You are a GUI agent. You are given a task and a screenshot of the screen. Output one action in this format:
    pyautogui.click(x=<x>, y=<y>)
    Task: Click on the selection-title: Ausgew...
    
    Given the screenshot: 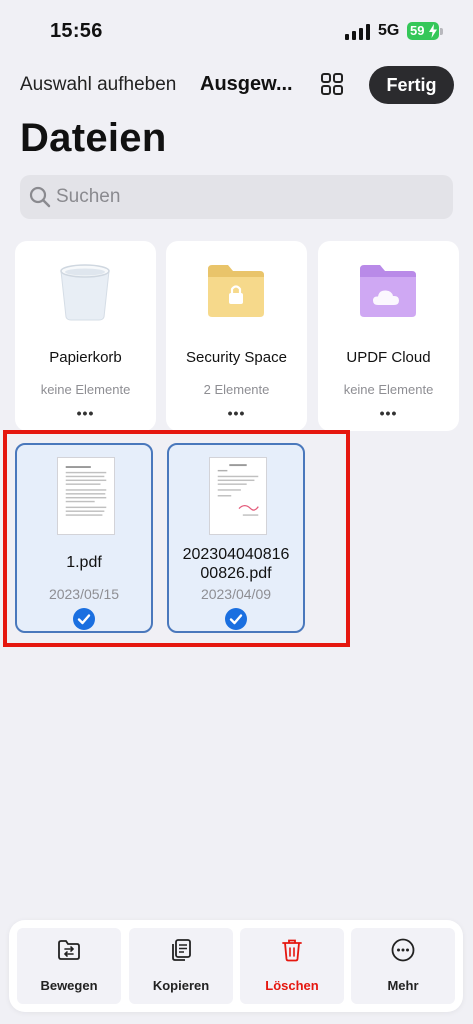 What is the action you would take?
    pyautogui.click(x=246, y=84)
    